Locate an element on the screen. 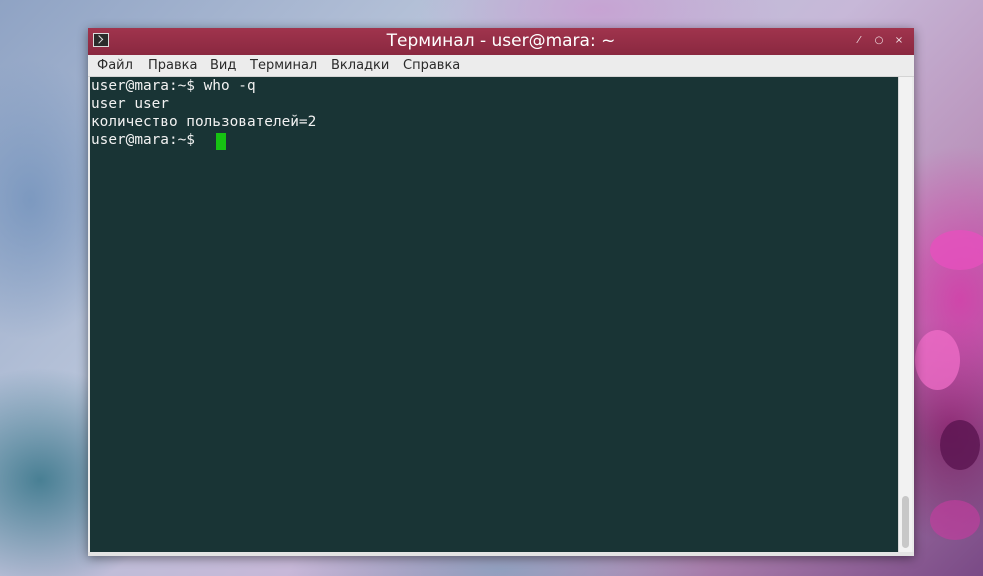 This screenshot has width=983, height=576. menu-help: Справка is located at coordinates (431, 65).